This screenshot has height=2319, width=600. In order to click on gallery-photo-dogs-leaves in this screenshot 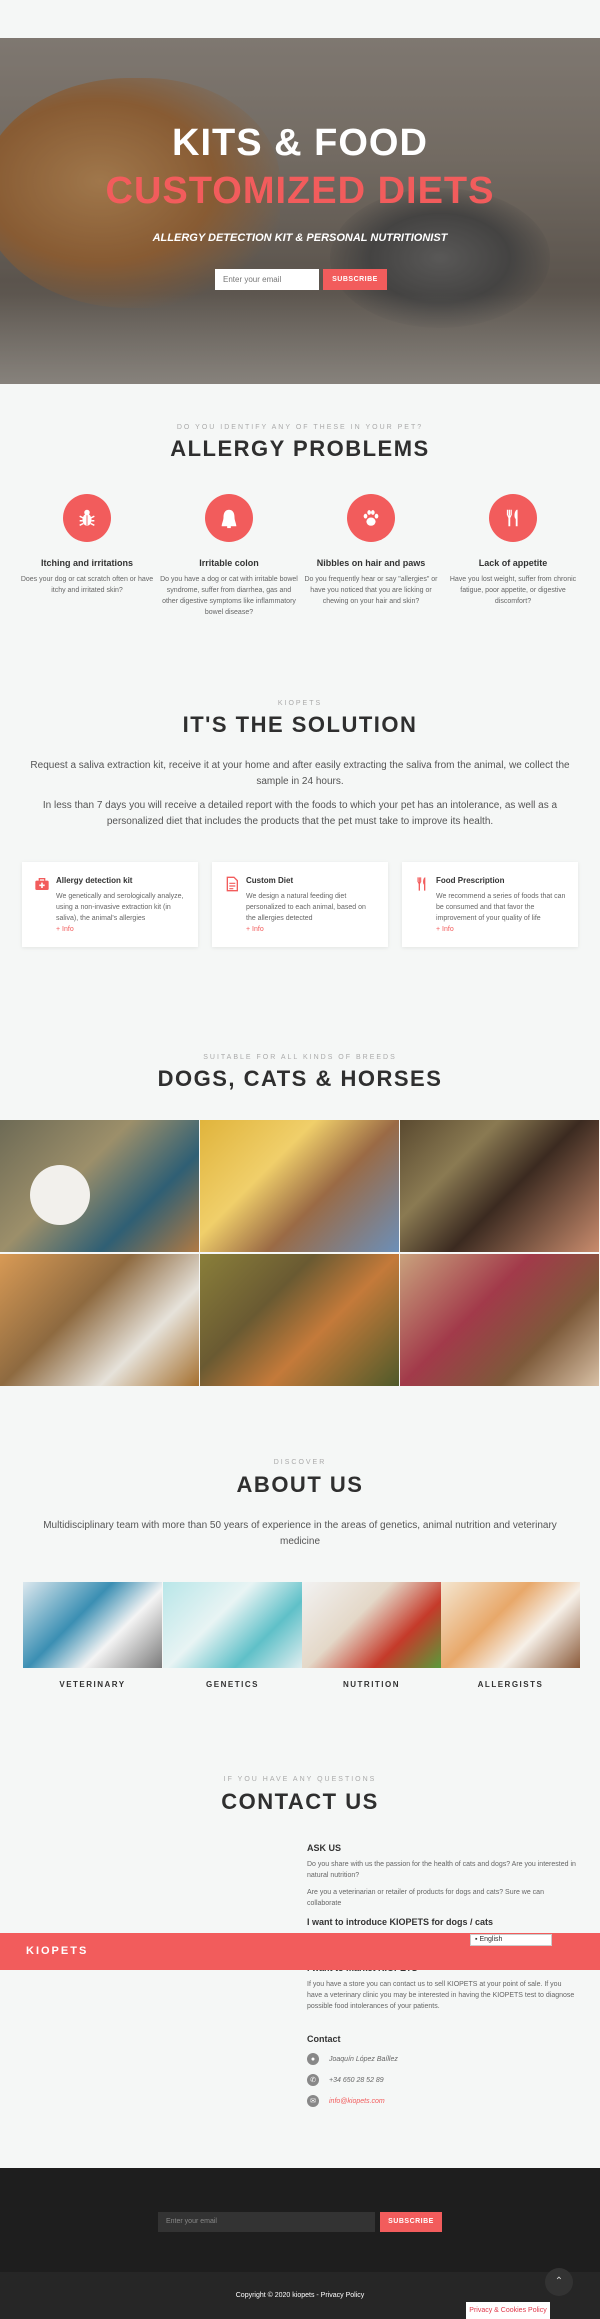, I will do `click(299, 1320)`.